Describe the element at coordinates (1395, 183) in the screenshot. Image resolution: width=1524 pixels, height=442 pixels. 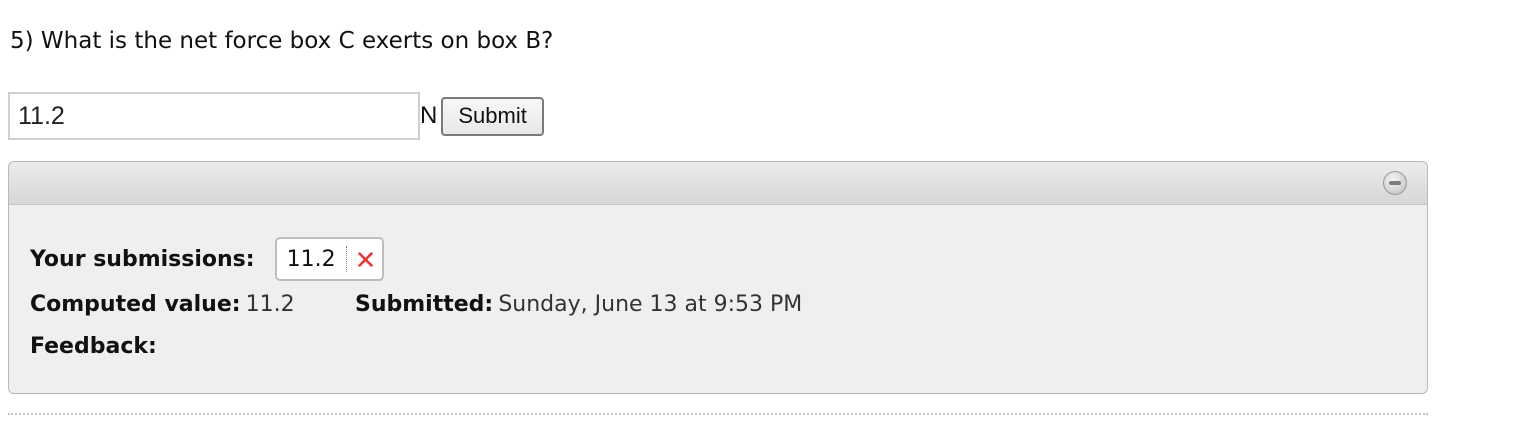
I see `collapse-minus-icon` at that location.